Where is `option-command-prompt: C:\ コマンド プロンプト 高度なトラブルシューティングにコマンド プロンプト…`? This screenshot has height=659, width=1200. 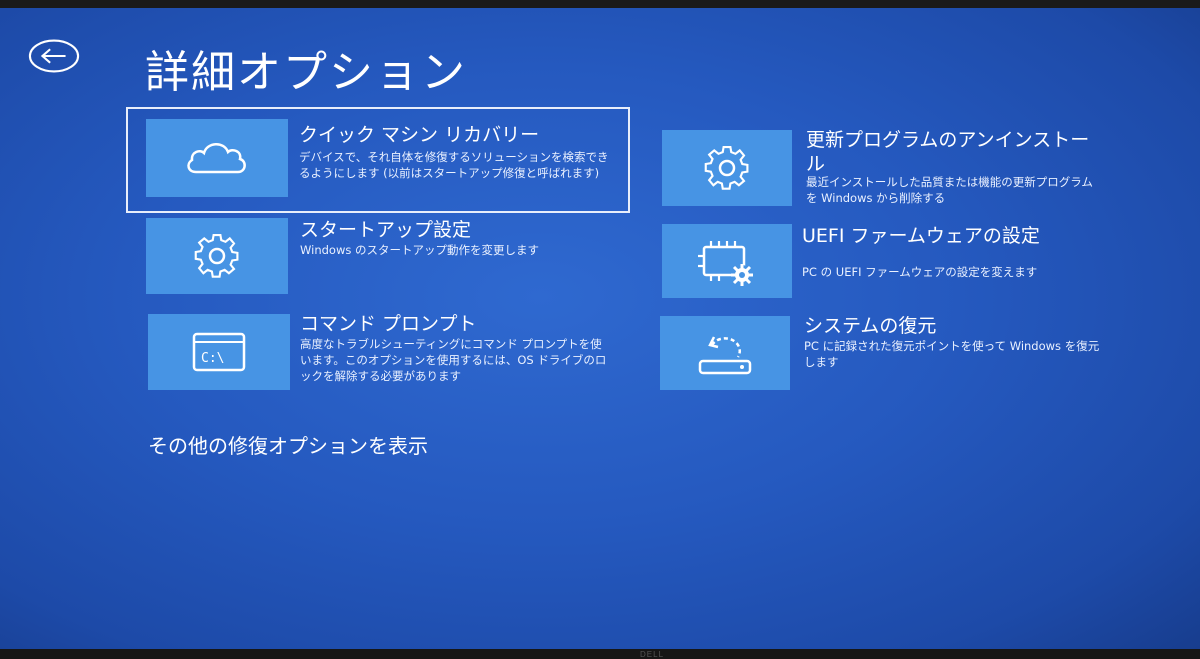
option-command-prompt: C:\ コマンド プロンプト 高度なトラブルシューティングにコマンド プロンプト… is located at coordinates (383, 352).